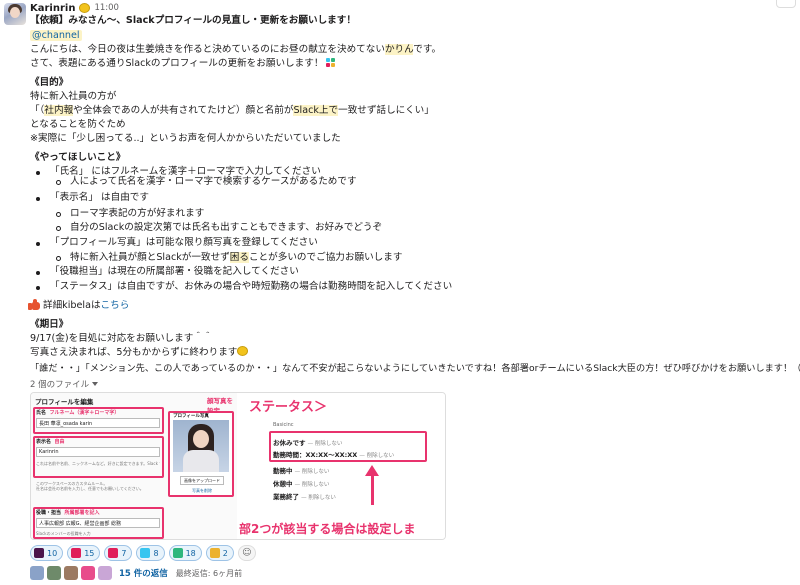 The height and width of the screenshot is (585, 800). What do you see at coordinates (95, 384) in the screenshot?
I see `chevron-down-icon` at bounding box center [95, 384].